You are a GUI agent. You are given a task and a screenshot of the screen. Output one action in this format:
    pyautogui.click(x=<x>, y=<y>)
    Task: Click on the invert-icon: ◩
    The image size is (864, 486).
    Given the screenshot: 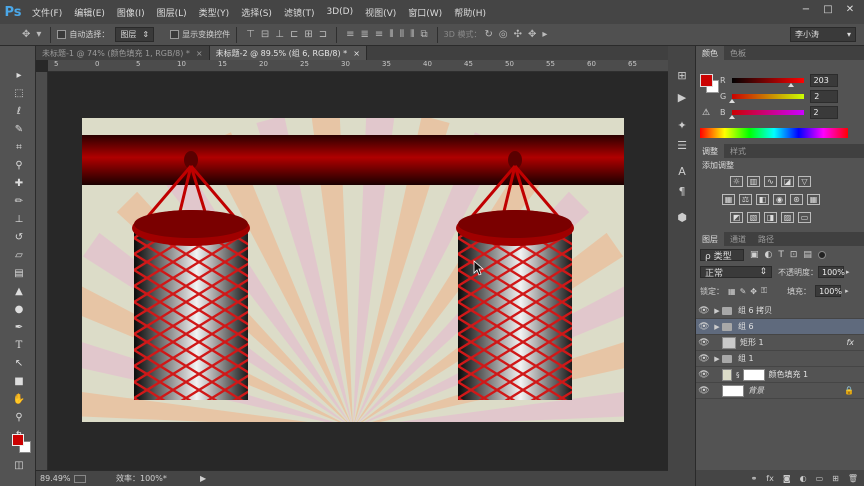 What is the action you would take?
    pyautogui.click(x=736, y=217)
    